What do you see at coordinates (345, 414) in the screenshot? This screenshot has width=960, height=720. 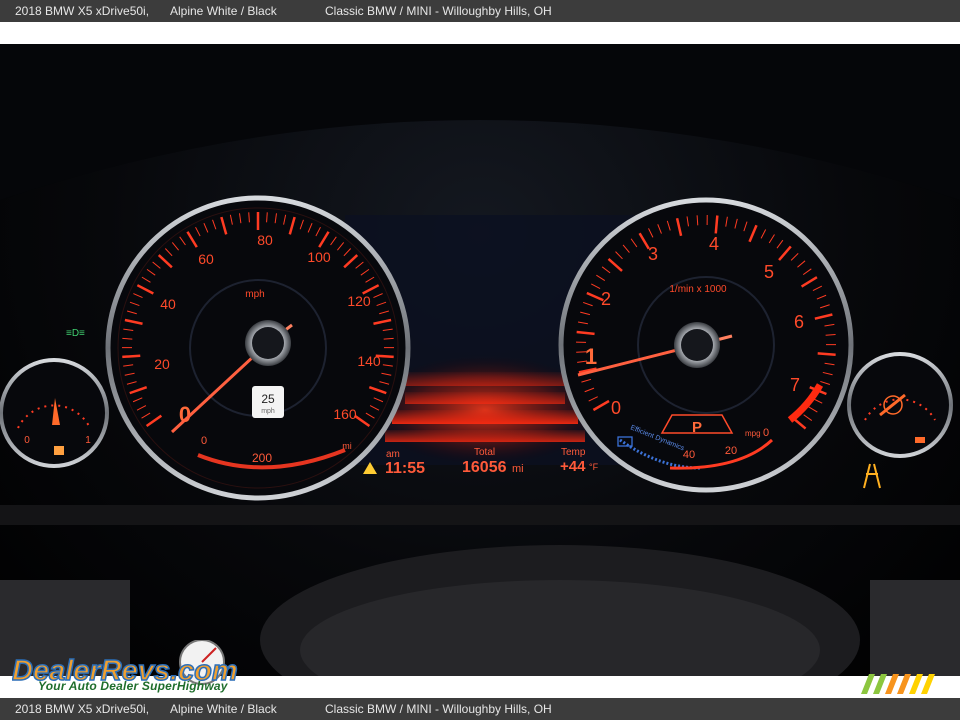 I see `speed-tick-160: 160` at bounding box center [345, 414].